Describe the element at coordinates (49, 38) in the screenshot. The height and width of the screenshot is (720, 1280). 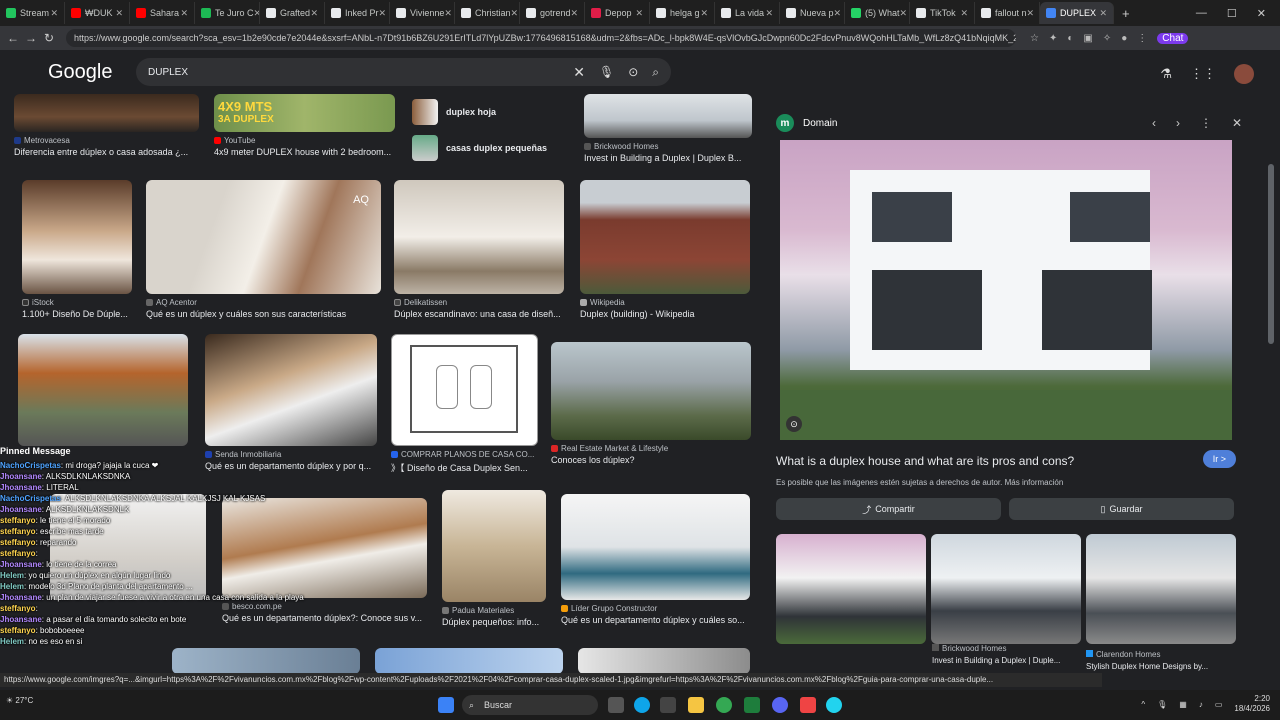
I see `reload-icon: ↻` at that location.